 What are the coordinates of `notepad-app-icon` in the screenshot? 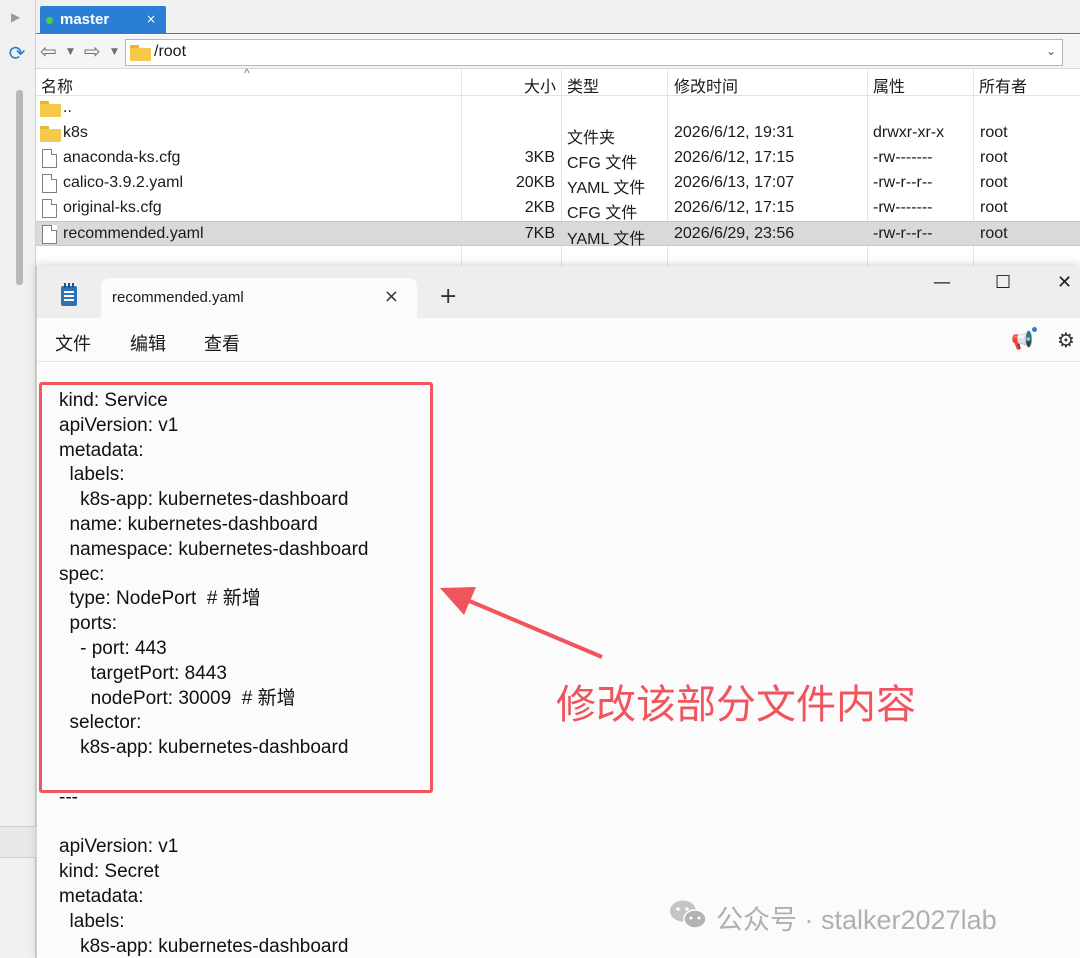 It's located at (69, 294).